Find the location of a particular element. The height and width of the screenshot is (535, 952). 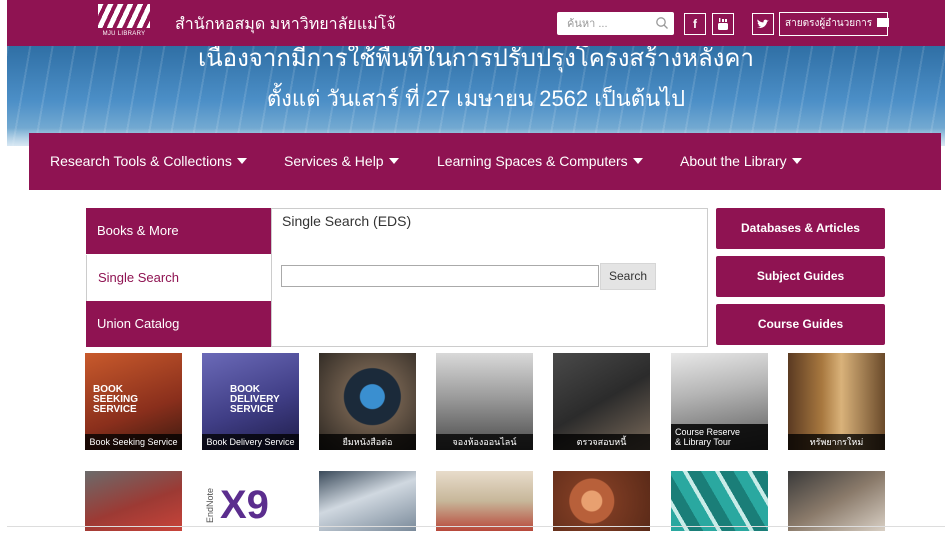

nav-about-library: About the Library is located at coordinates (741, 161).